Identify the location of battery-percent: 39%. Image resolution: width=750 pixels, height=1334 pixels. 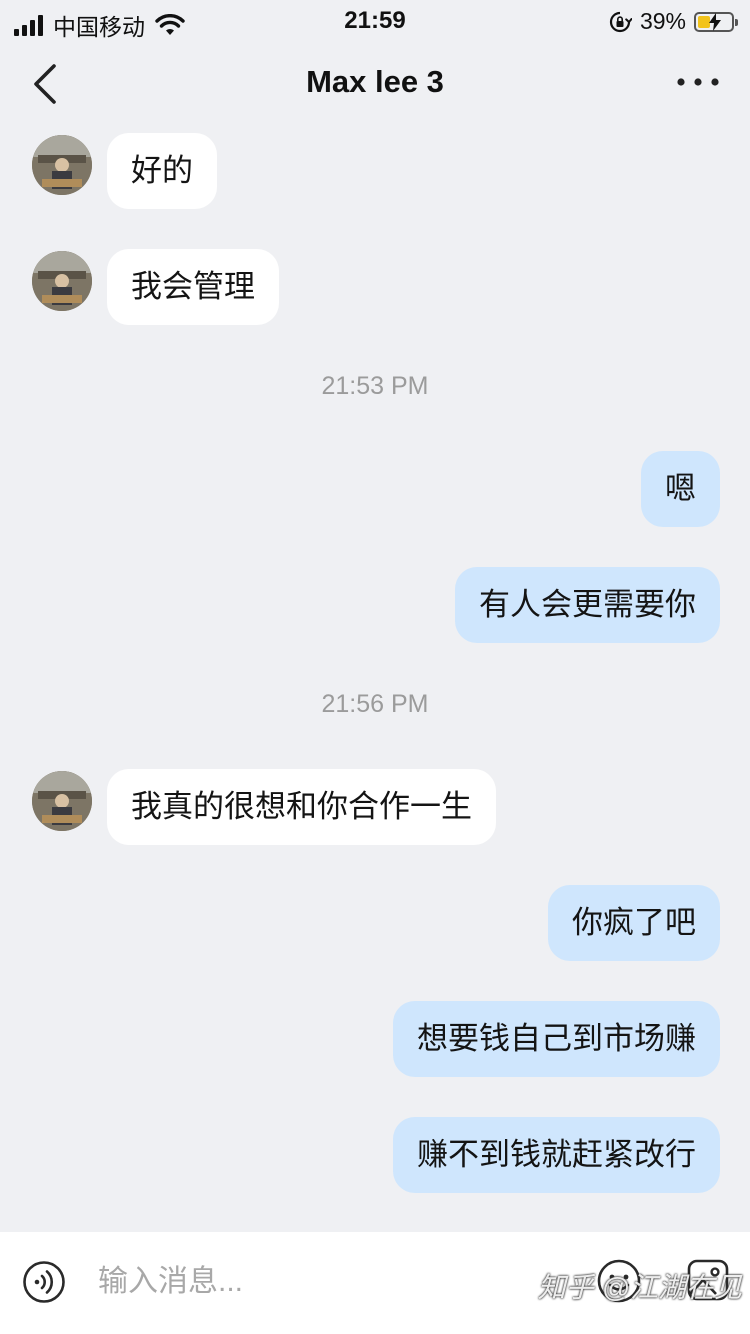
(662, 21).